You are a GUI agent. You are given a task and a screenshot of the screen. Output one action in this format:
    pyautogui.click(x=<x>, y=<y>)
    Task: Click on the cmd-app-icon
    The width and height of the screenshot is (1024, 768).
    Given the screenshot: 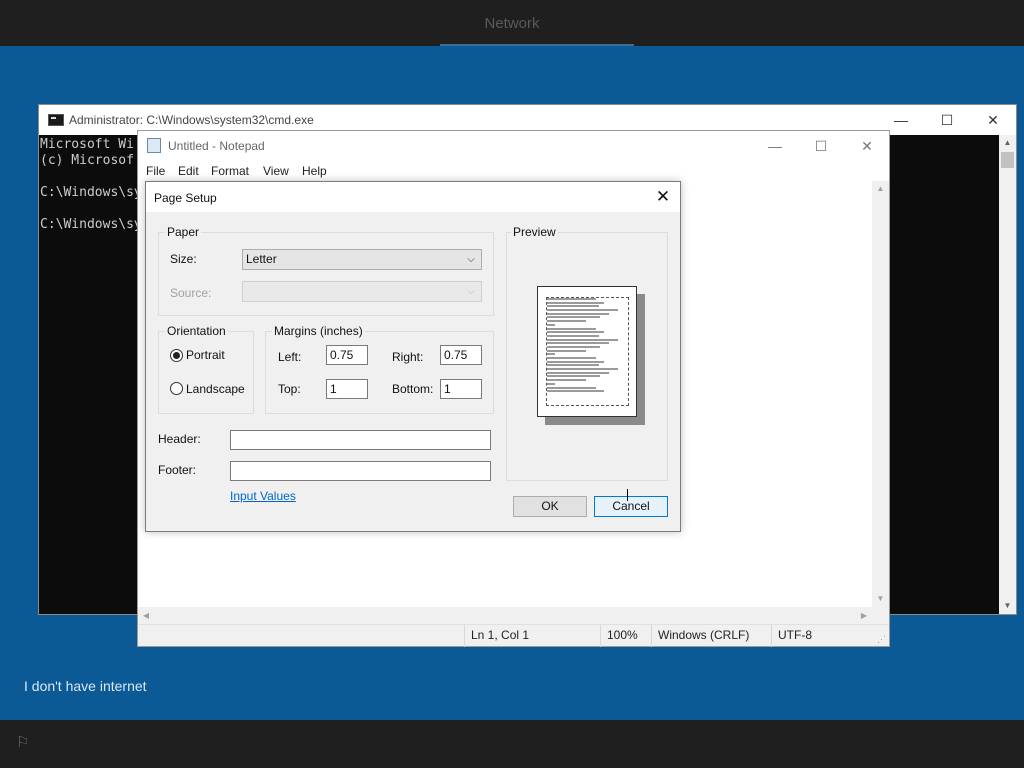 What is the action you would take?
    pyautogui.click(x=56, y=120)
    